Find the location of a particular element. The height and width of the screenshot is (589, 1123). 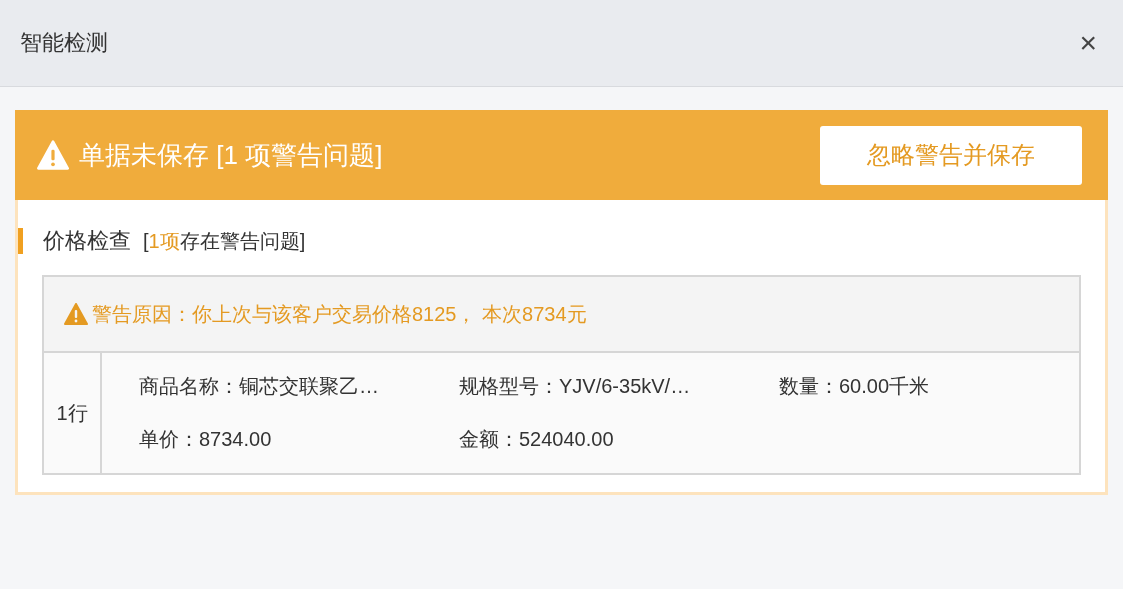

section-note: [1项存在警告问题] is located at coordinates (224, 241).